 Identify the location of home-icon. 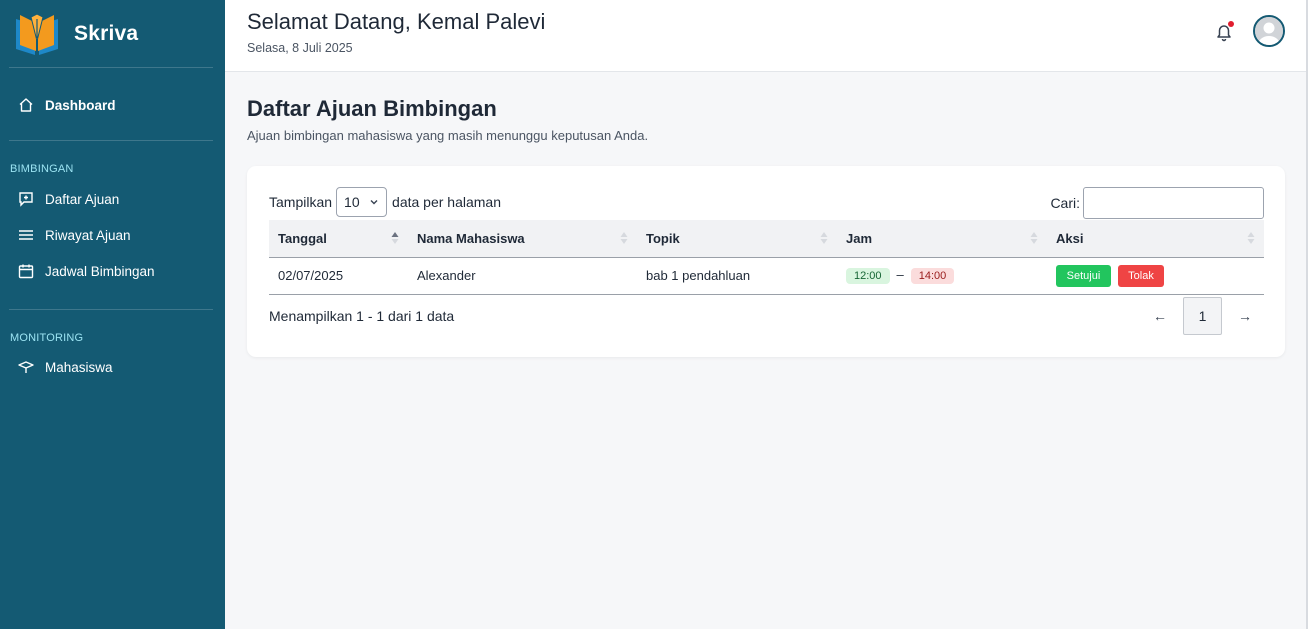
(26, 105).